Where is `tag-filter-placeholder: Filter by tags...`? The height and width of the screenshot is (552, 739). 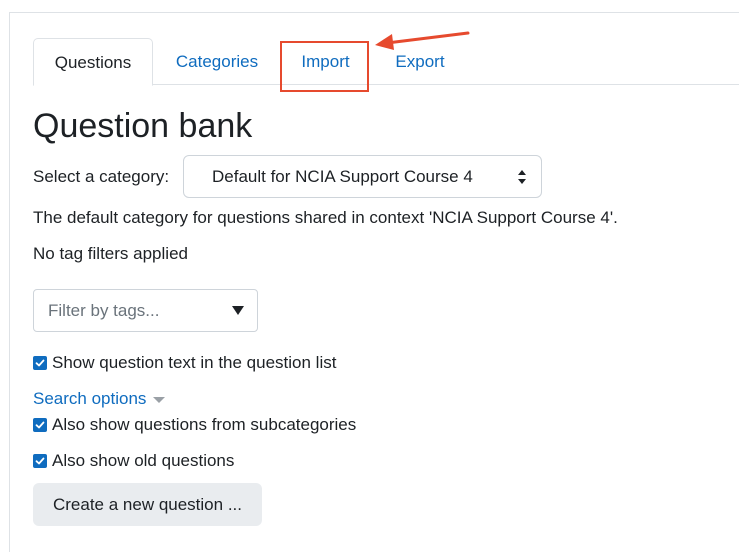 tag-filter-placeholder: Filter by tags... is located at coordinates (104, 310).